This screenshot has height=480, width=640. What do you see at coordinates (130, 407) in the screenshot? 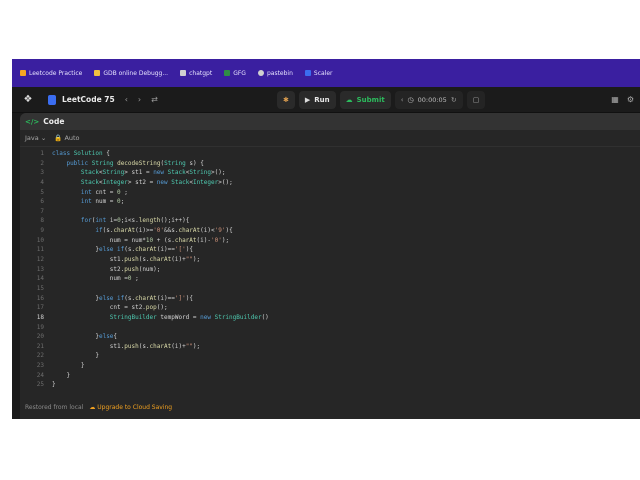
I see `upgrade-link: ☁ Upgrade to Cloud Saving` at bounding box center [130, 407].